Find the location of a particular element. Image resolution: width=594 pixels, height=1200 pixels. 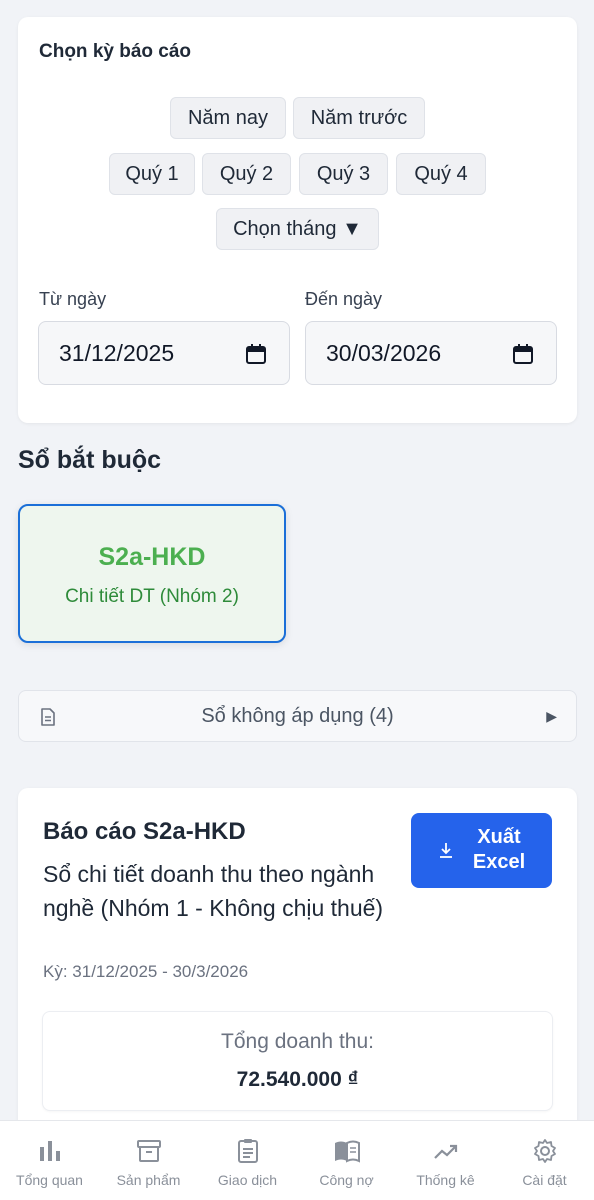

nav-item-debts: Công nợ is located at coordinates (346, 1160).